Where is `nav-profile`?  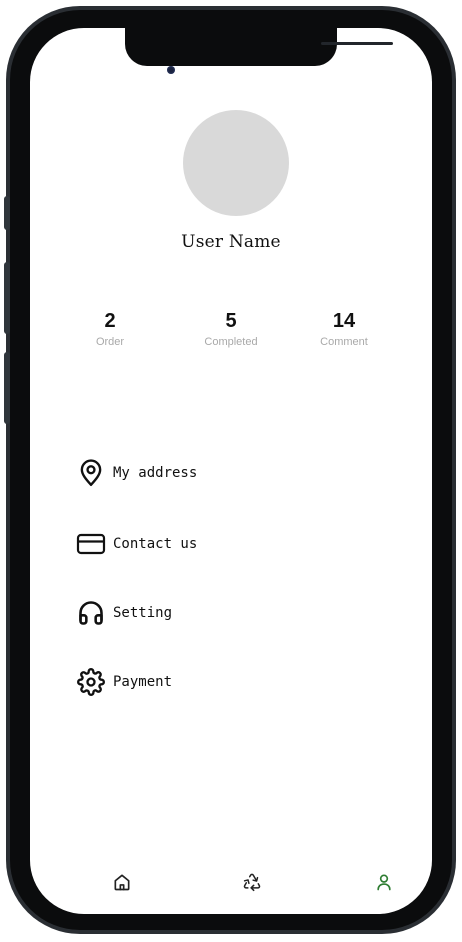 nav-profile is located at coordinates (384, 884).